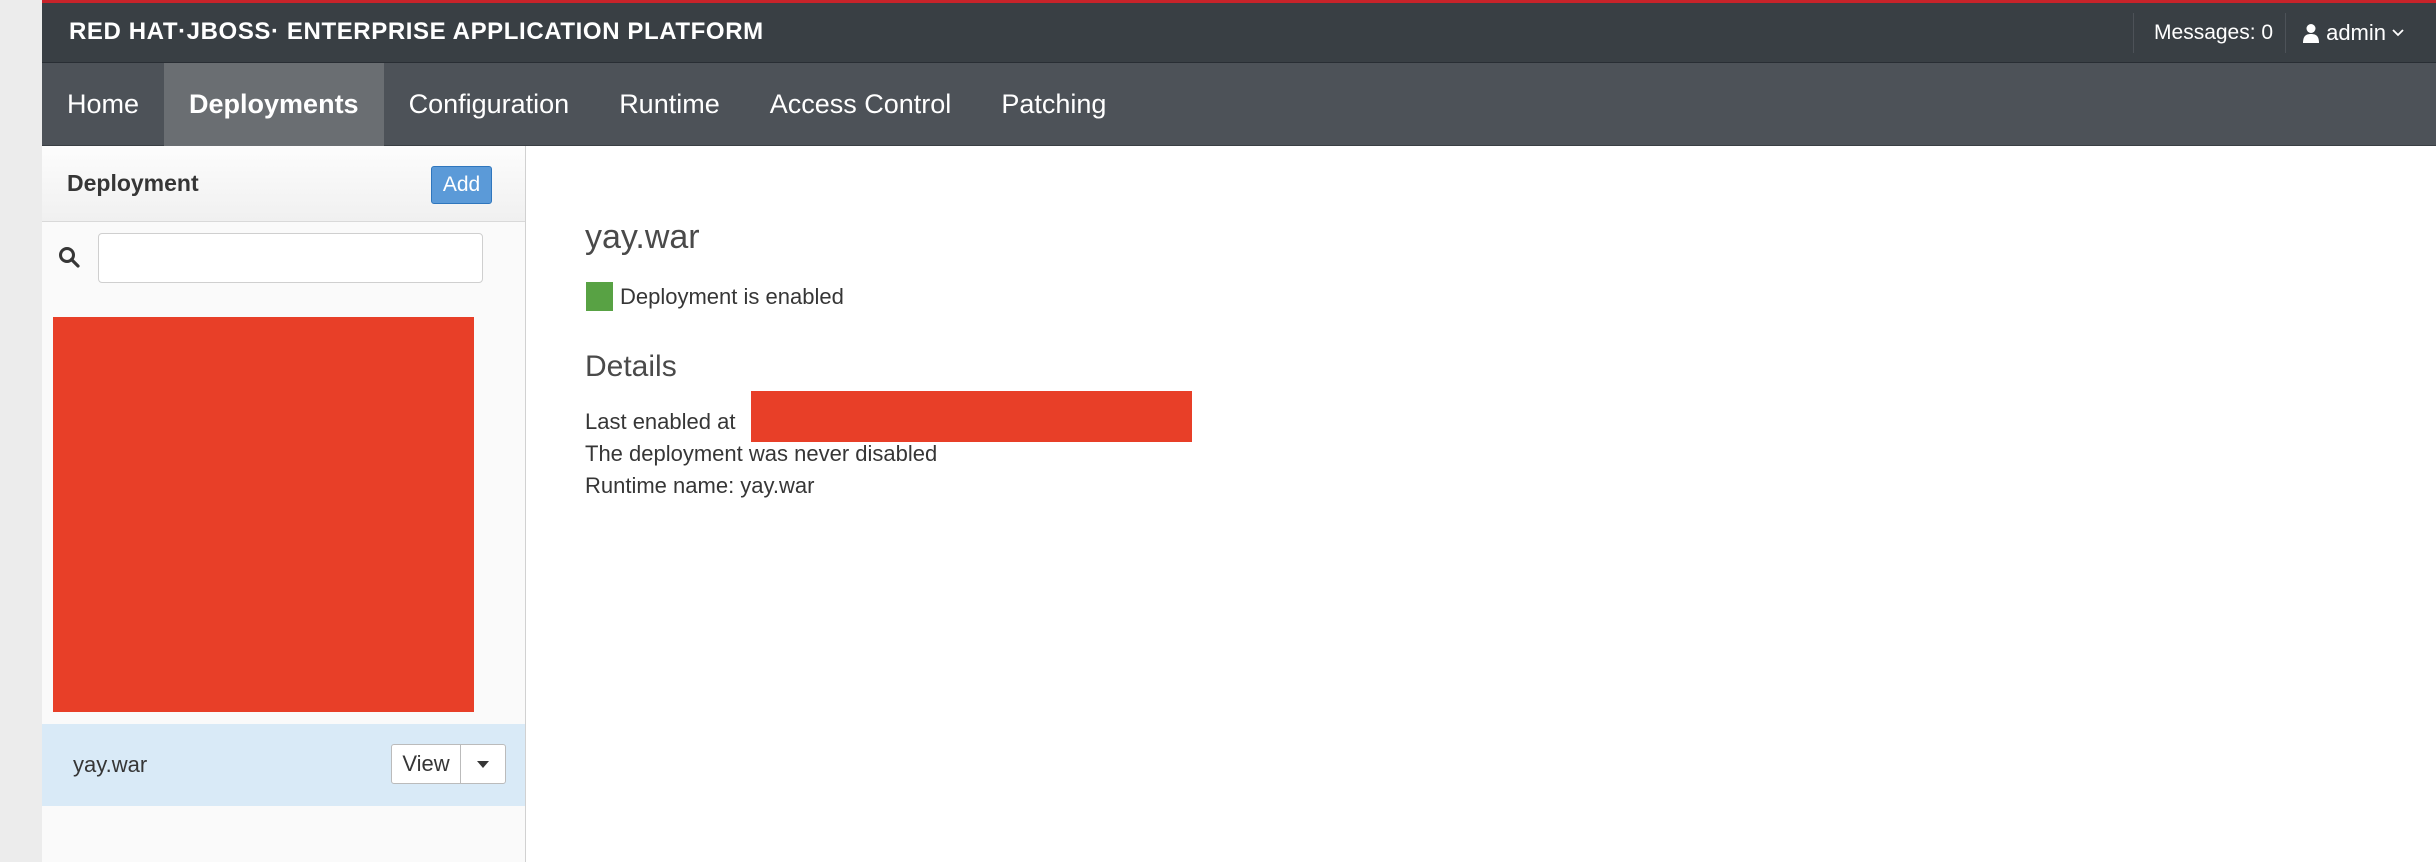  What do you see at coordinates (461, 185) in the screenshot?
I see `add-button: Add` at bounding box center [461, 185].